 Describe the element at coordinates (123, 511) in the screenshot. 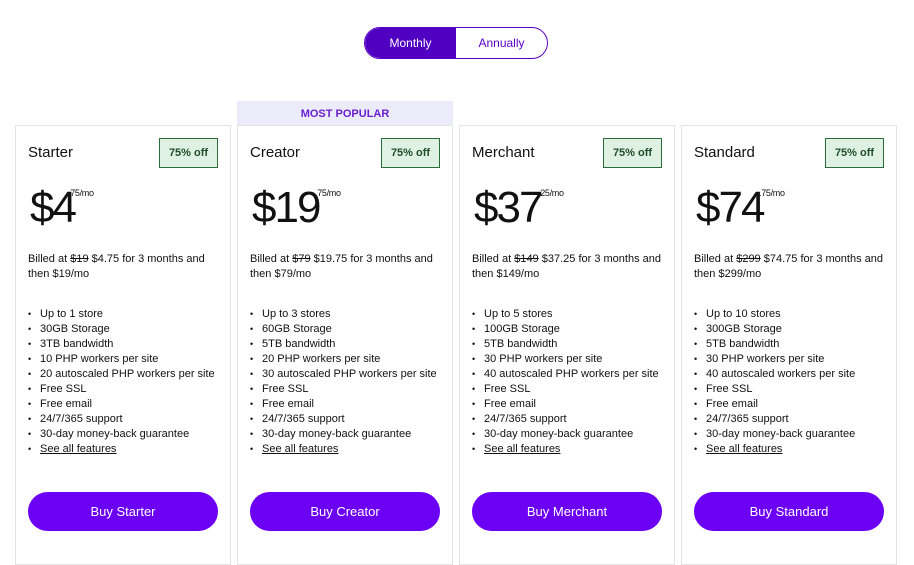

I see `buy-starter-button: Buy Starter` at that location.